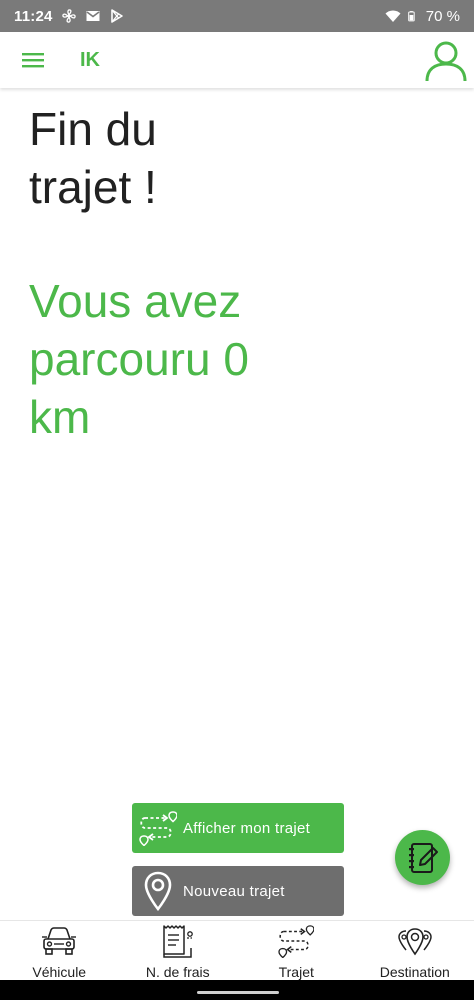  I want to click on receipt-icon, so click(178, 941).